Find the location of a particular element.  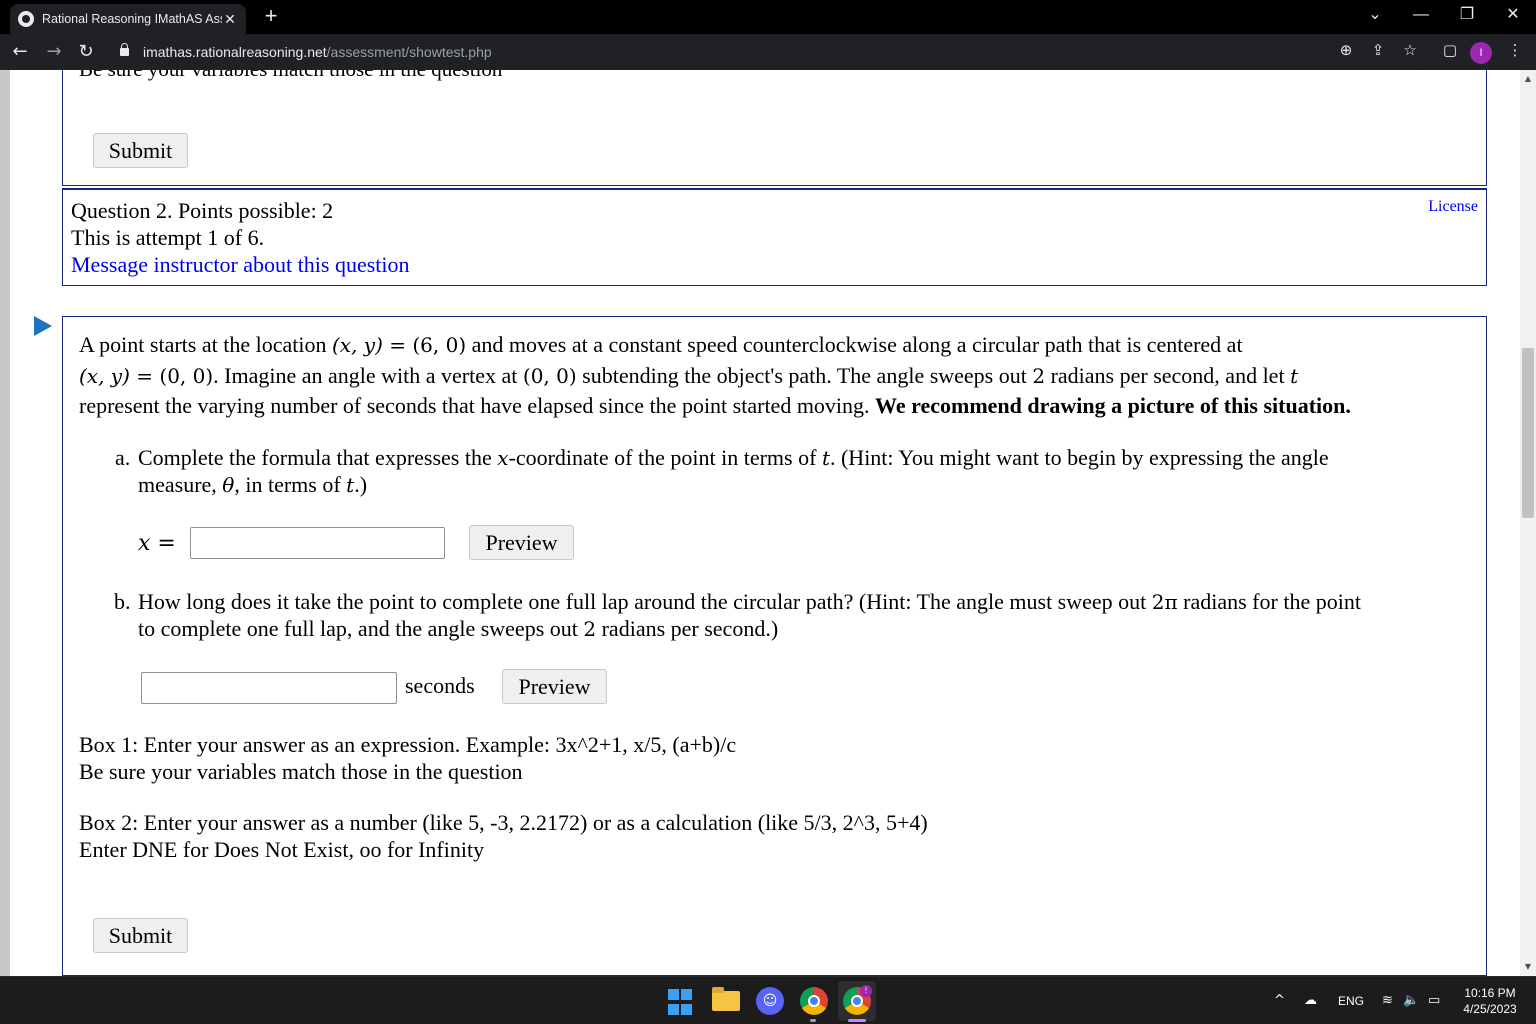

file-explorer-icon is located at coordinates (726, 999).